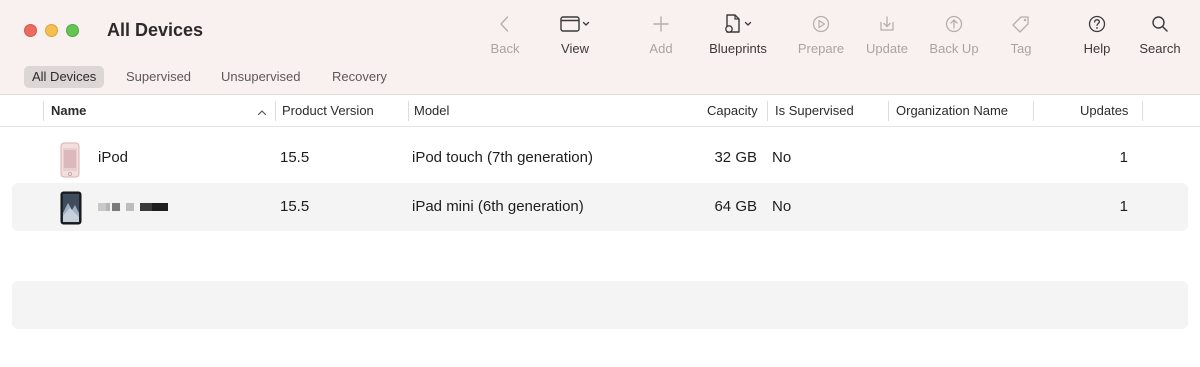  I want to click on blueprints-label: Blueprints, so click(738, 48).